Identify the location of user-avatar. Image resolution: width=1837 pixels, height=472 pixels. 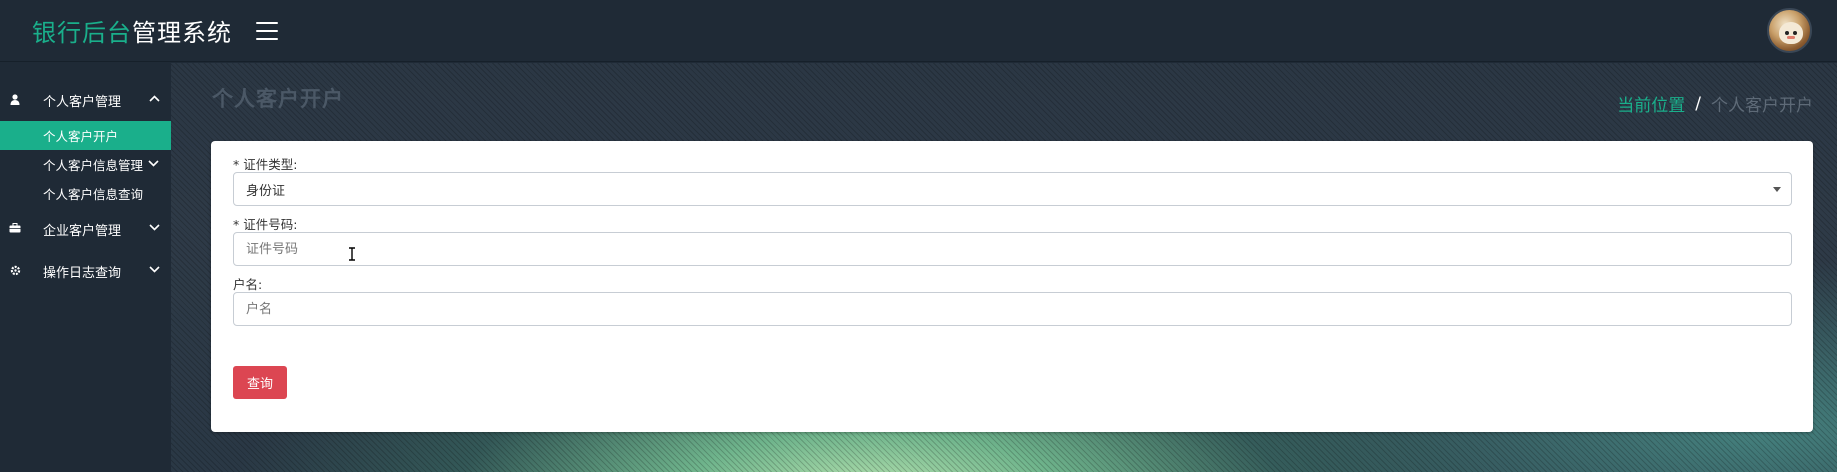
(1789, 30).